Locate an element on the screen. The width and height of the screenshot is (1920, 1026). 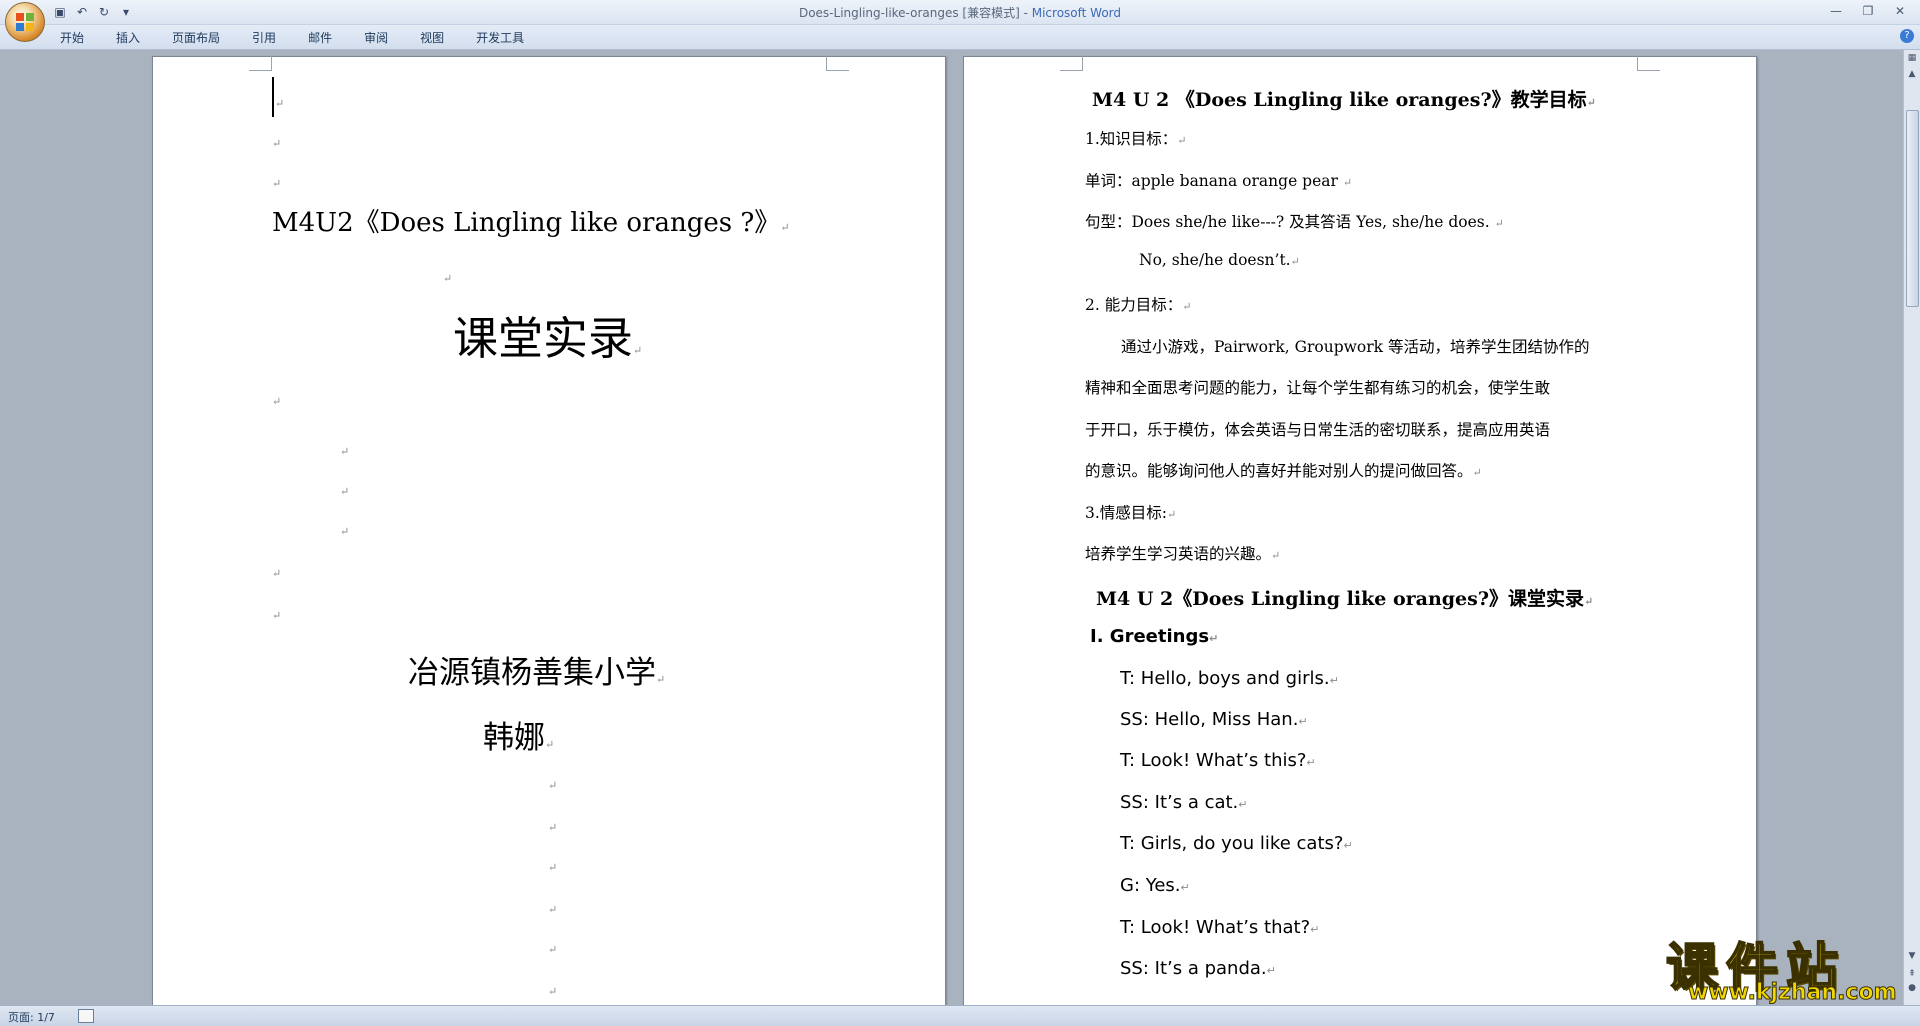
dialog-line: SS: It’s a cat.↵ is located at coordinates (1184, 802).